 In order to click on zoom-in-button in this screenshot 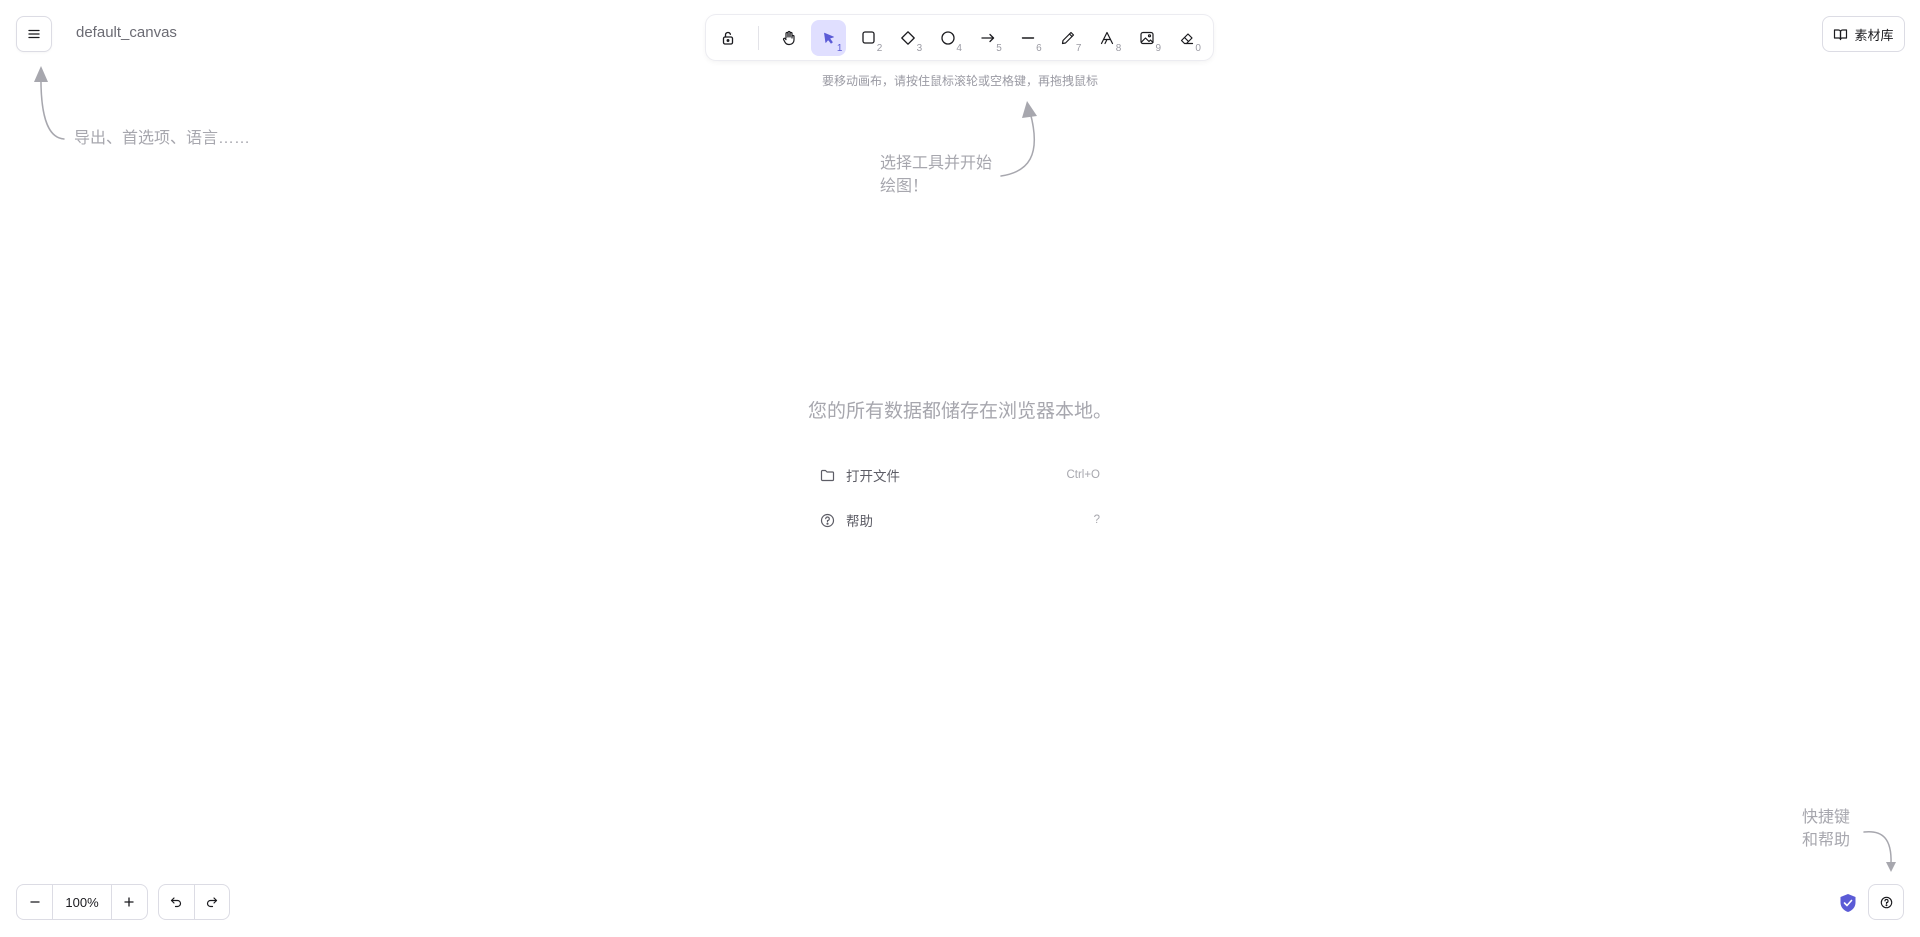, I will do `click(129, 902)`.